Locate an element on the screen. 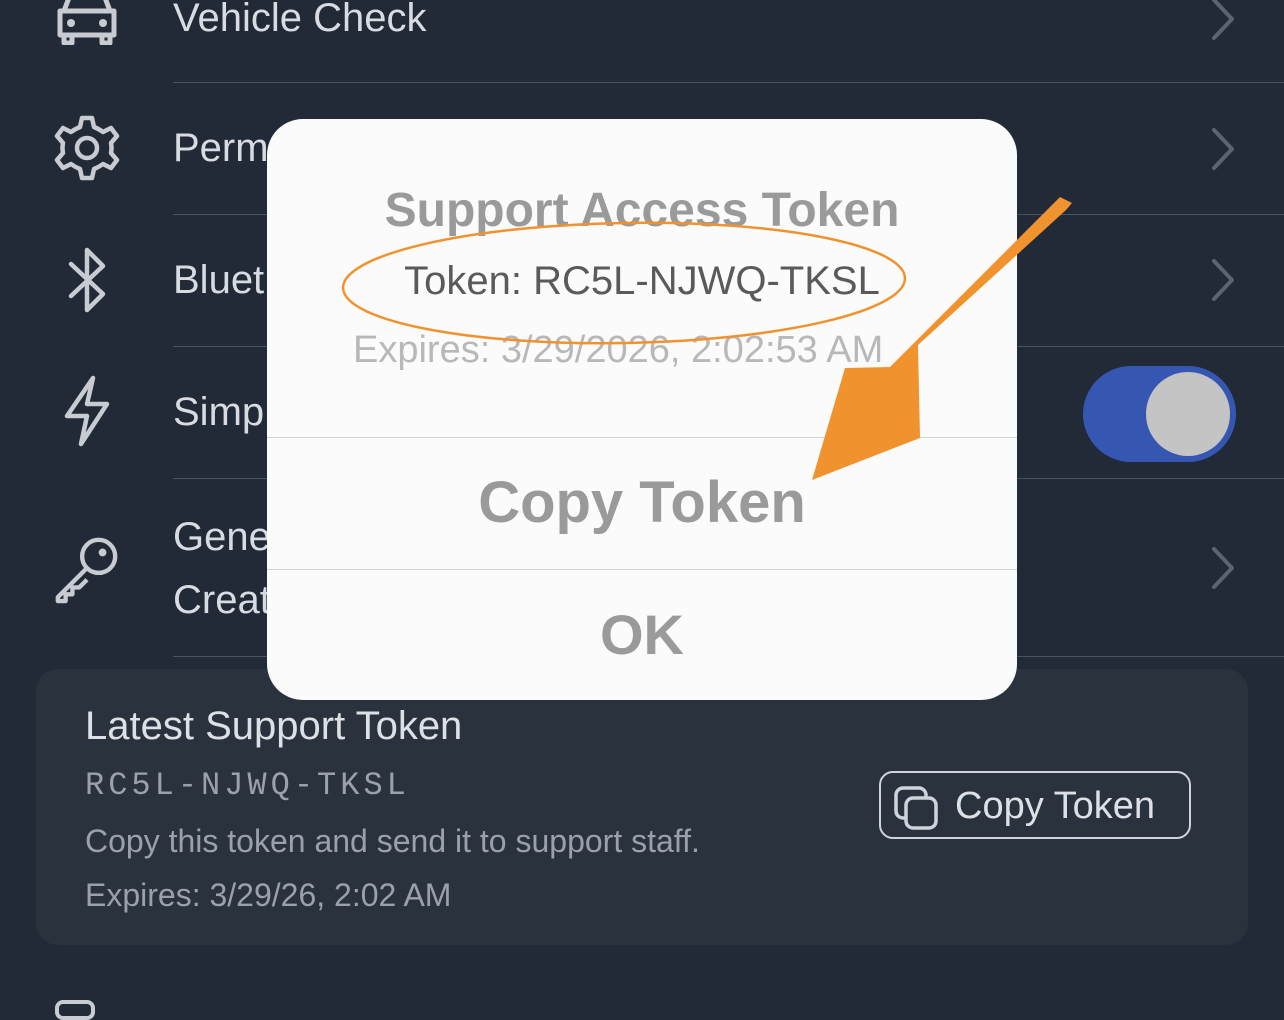 This screenshot has height=1020, width=1284. dialog-ok-button: OK is located at coordinates (642, 634).